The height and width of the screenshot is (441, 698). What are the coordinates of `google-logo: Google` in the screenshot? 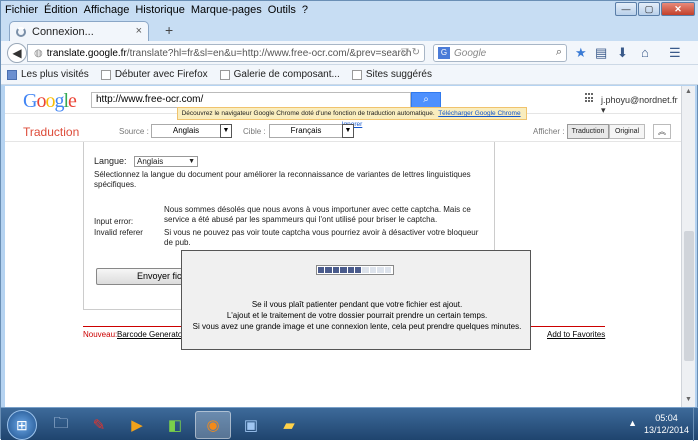 It's located at (50, 101).